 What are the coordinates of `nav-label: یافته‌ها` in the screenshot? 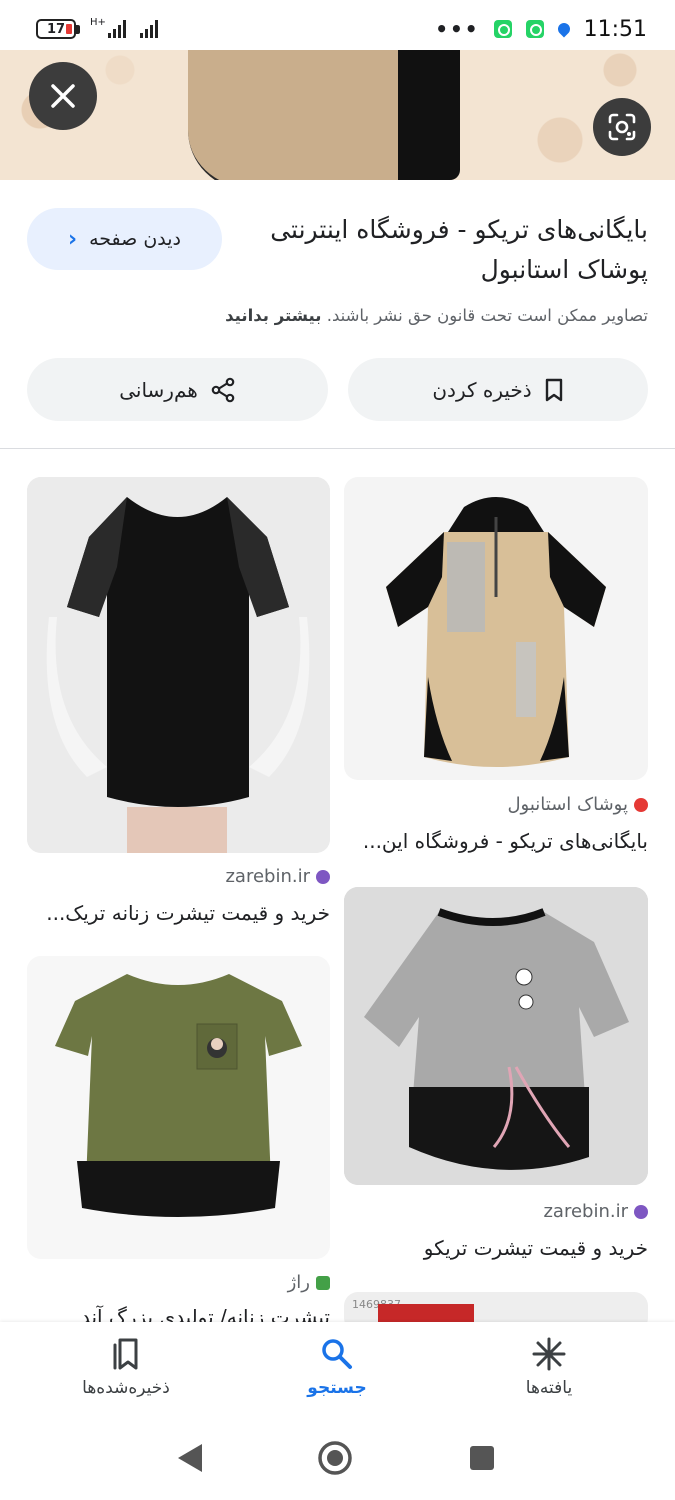 It's located at (549, 1388).